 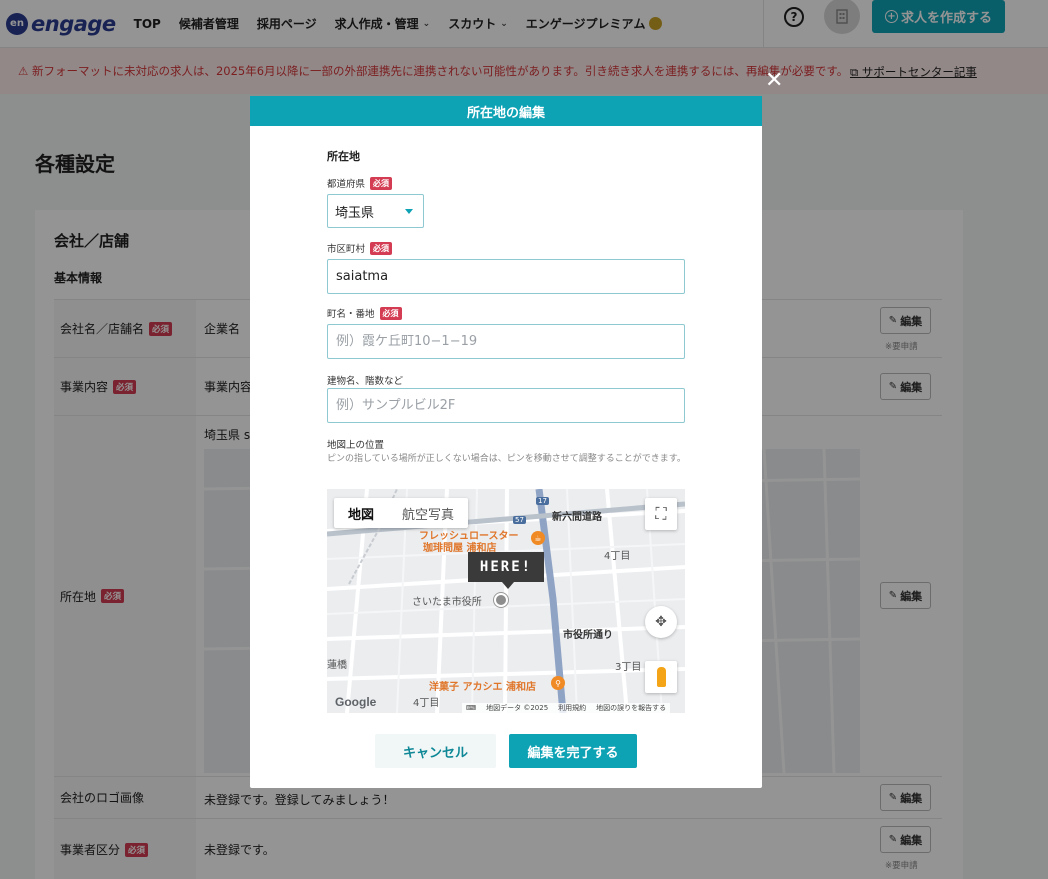 What do you see at coordinates (409, 211) in the screenshot?
I see `caret-down-icon` at bounding box center [409, 211].